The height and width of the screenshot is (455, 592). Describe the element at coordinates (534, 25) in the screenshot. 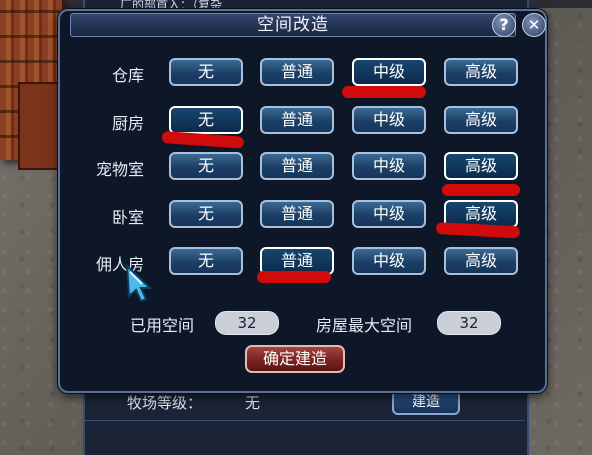

I see `close-icon: ✕` at that location.